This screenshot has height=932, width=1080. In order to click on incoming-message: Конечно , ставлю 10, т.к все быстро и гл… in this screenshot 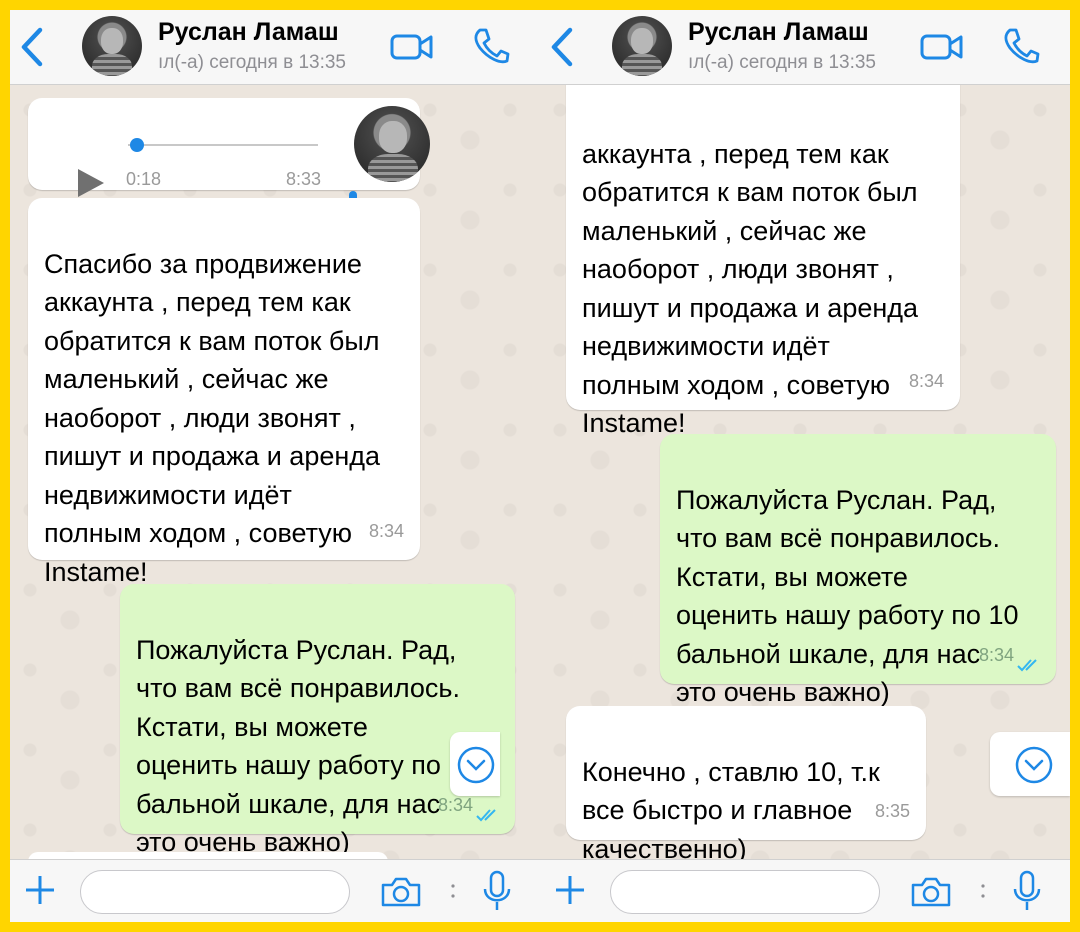, I will do `click(746, 785)`.